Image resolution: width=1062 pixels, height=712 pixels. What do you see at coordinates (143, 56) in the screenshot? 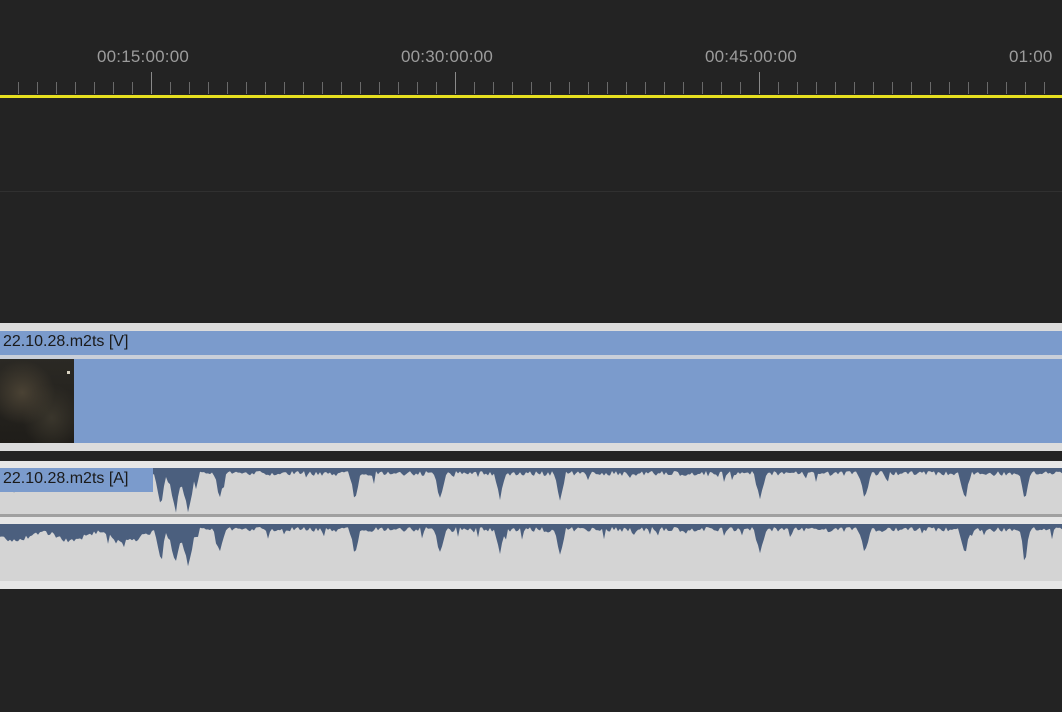
I see `timecode-label: 00:15:00:00` at bounding box center [143, 56].